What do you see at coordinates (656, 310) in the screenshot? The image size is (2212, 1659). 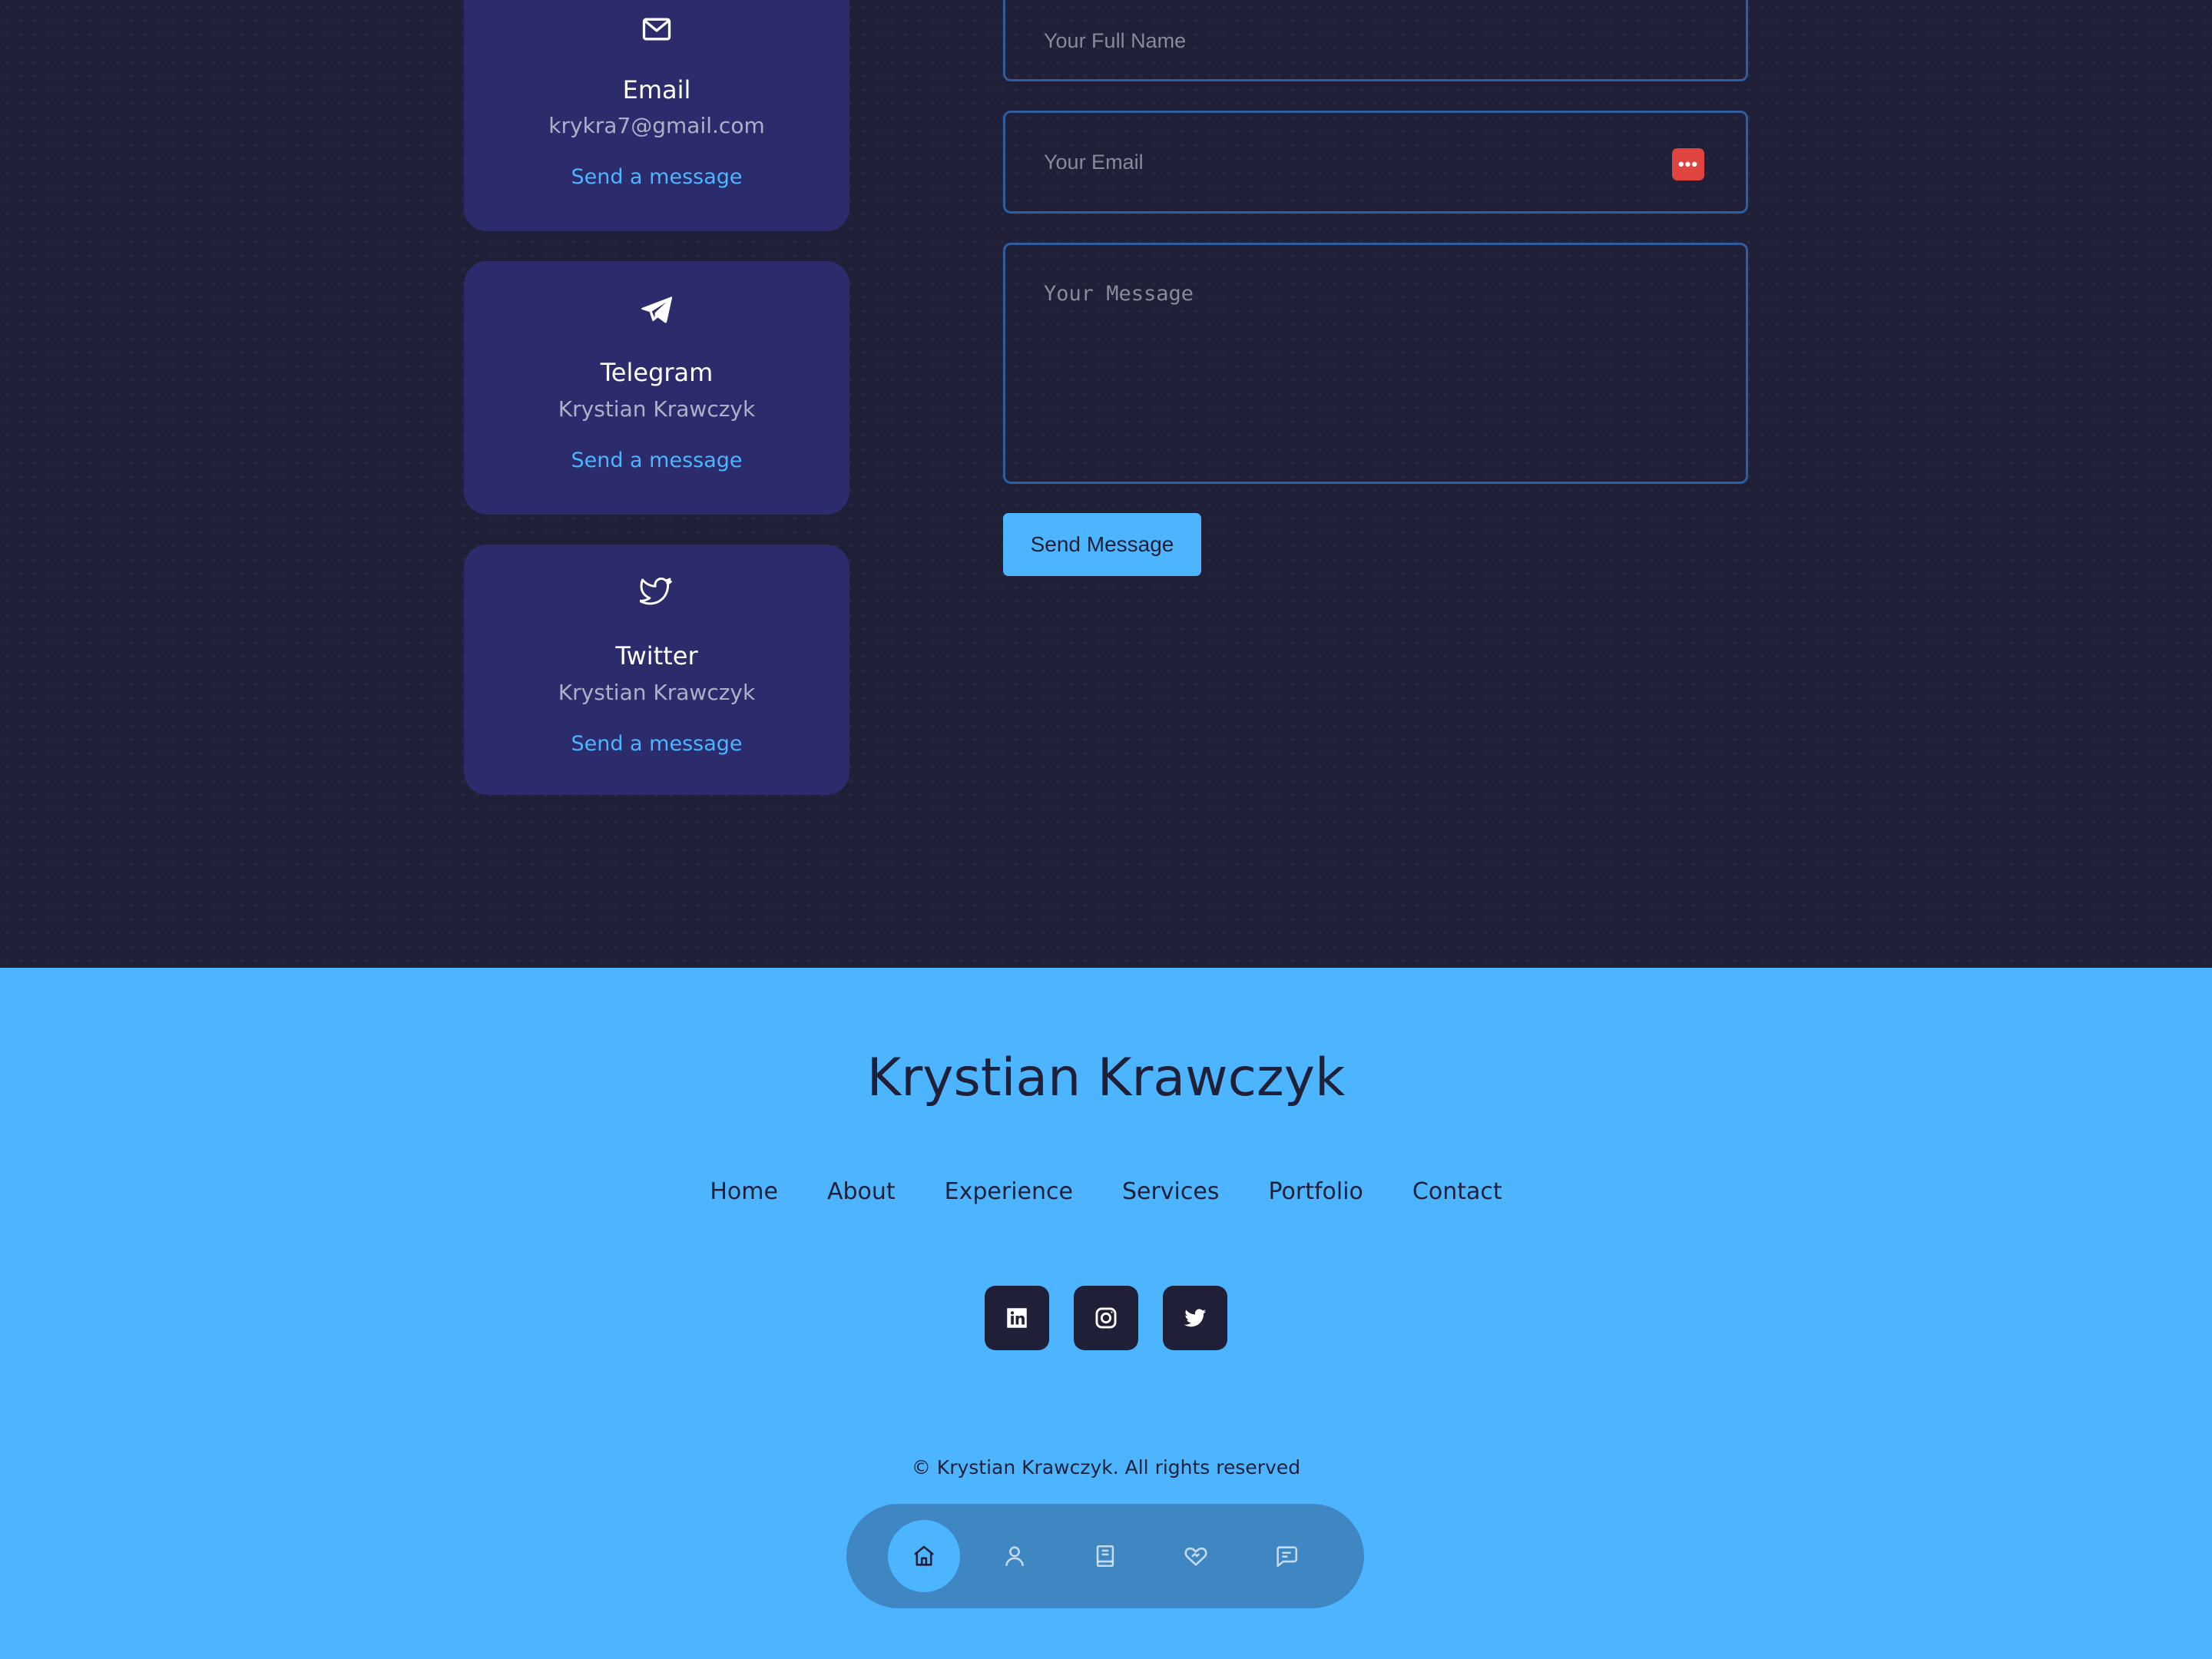 I see `telegram-icon` at bounding box center [656, 310].